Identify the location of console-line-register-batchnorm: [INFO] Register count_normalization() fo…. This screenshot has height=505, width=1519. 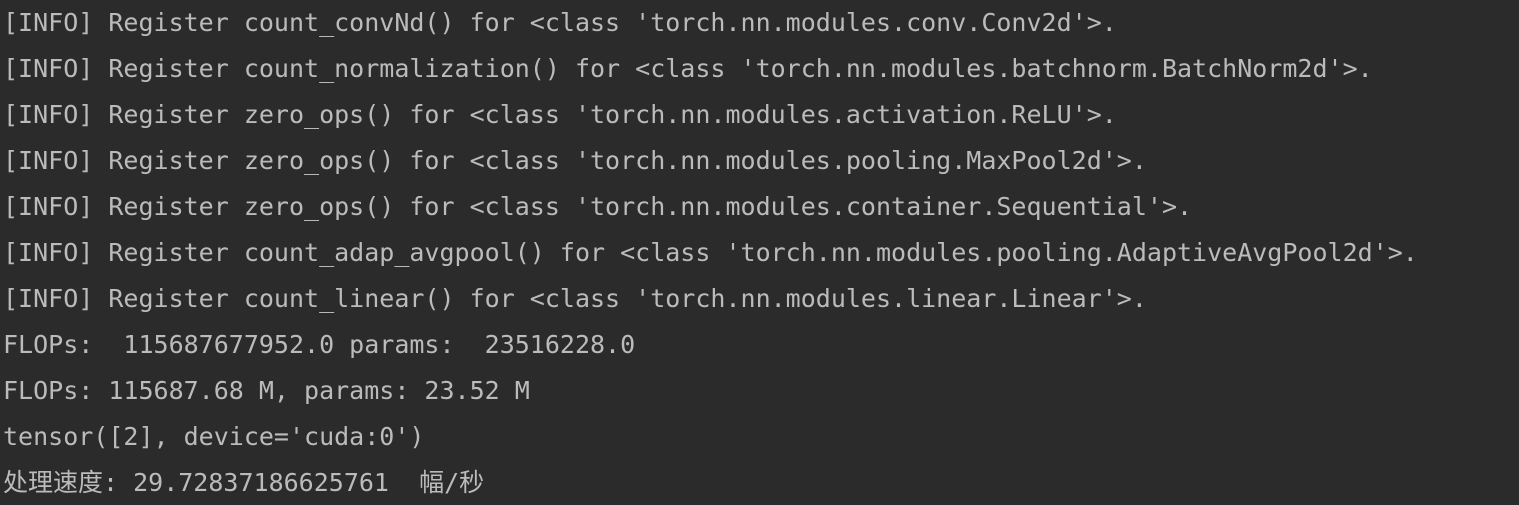
(688, 68).